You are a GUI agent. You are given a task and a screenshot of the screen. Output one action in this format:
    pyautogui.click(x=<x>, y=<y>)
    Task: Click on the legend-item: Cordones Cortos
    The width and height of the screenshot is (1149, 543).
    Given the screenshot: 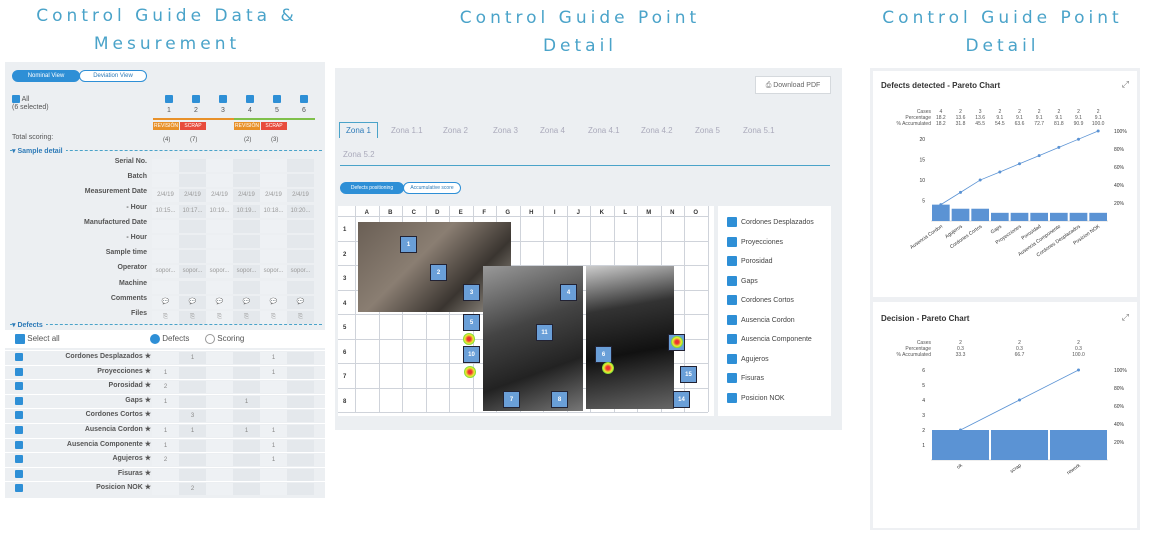 What is the action you would take?
    pyautogui.click(x=760, y=300)
    